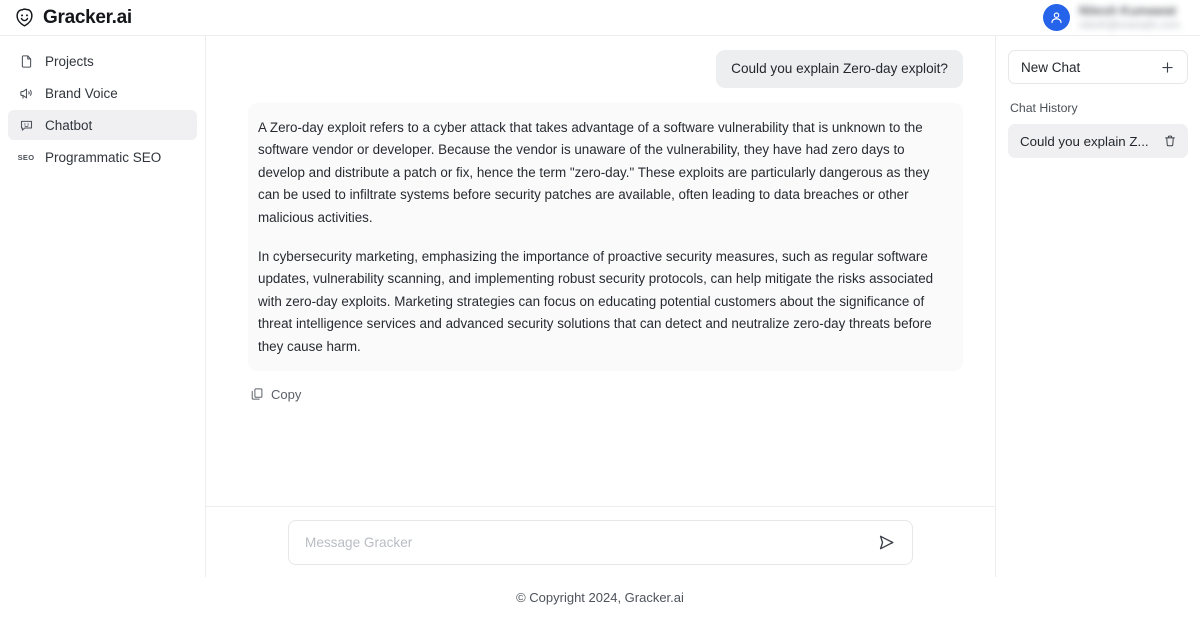  Describe the element at coordinates (590, 542) in the screenshot. I see `message-input` at that location.